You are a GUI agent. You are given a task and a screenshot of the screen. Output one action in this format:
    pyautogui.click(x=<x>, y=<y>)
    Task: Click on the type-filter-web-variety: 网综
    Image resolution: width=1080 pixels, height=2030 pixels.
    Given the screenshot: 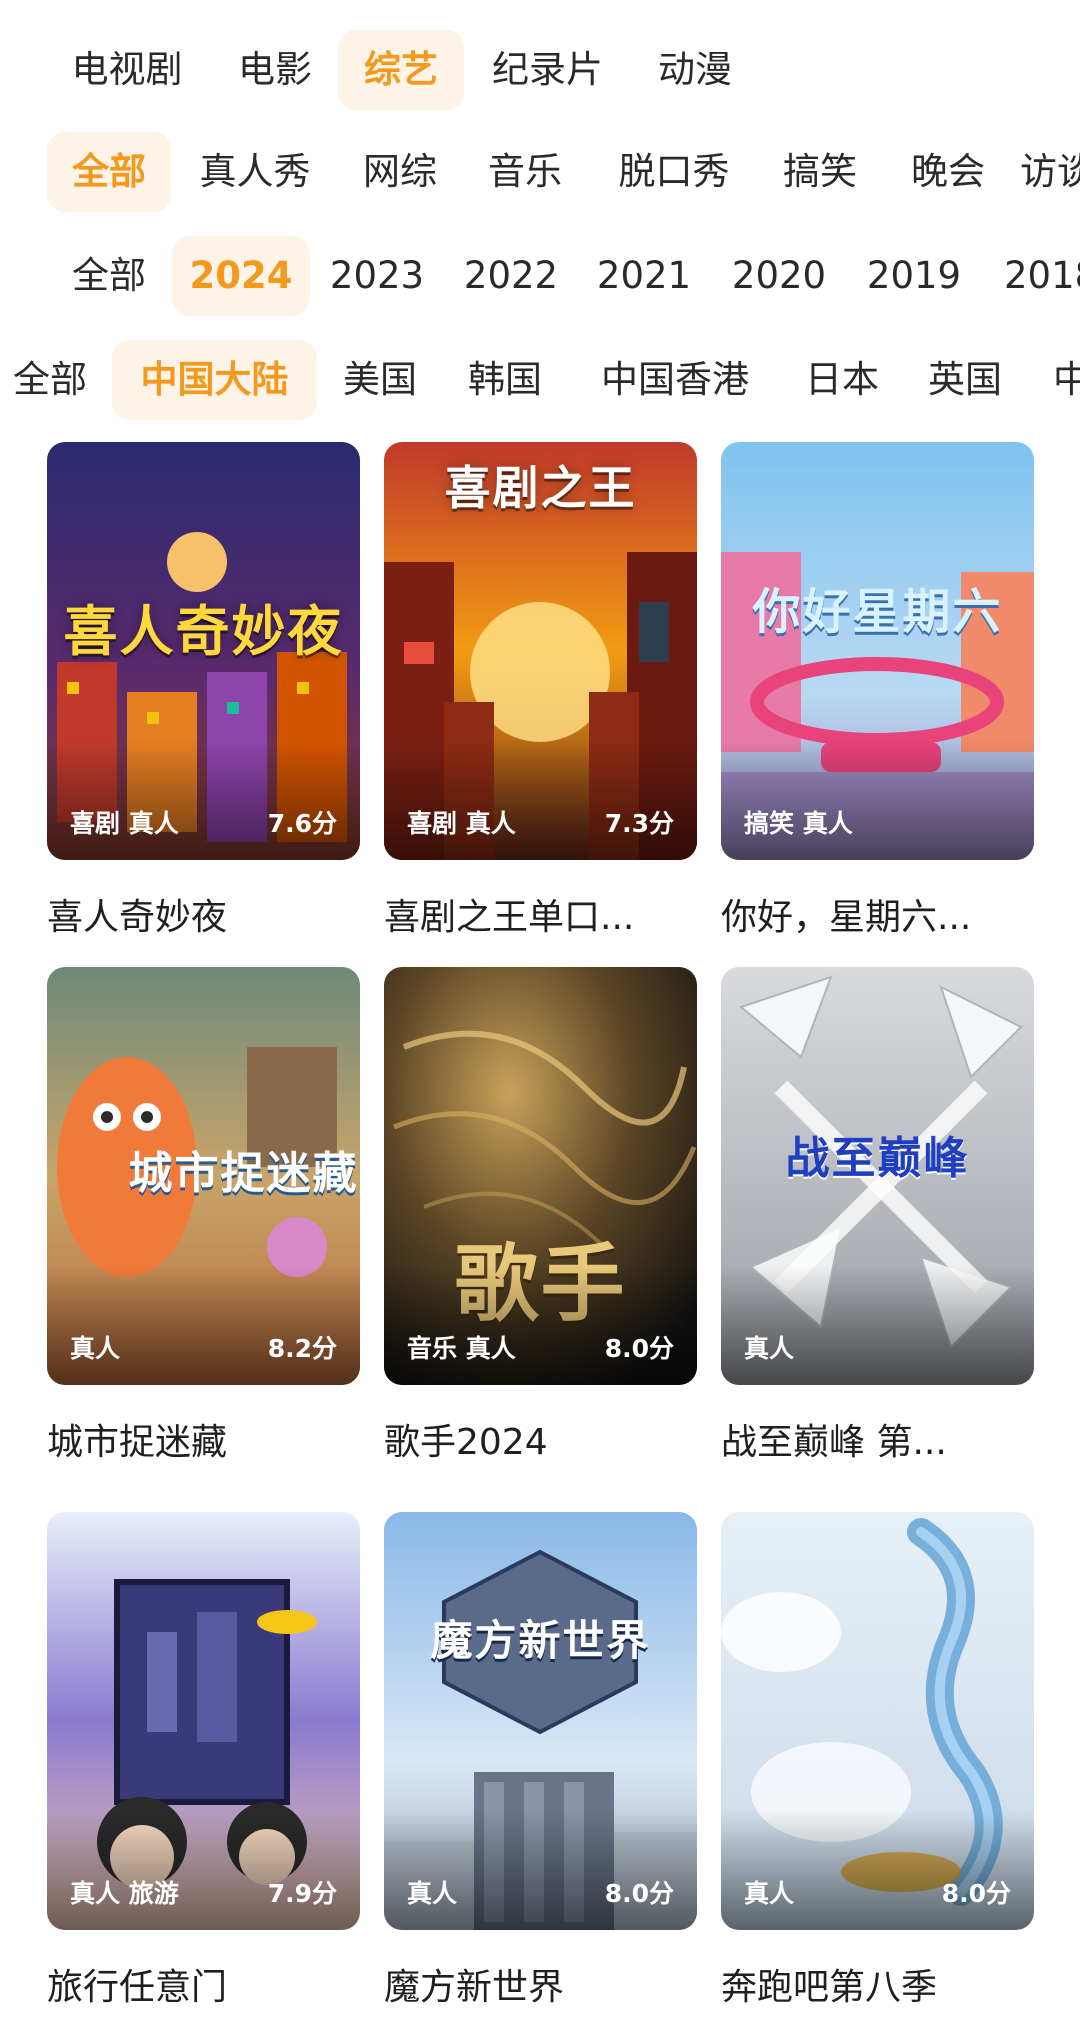 What is the action you would take?
    pyautogui.click(x=400, y=172)
    